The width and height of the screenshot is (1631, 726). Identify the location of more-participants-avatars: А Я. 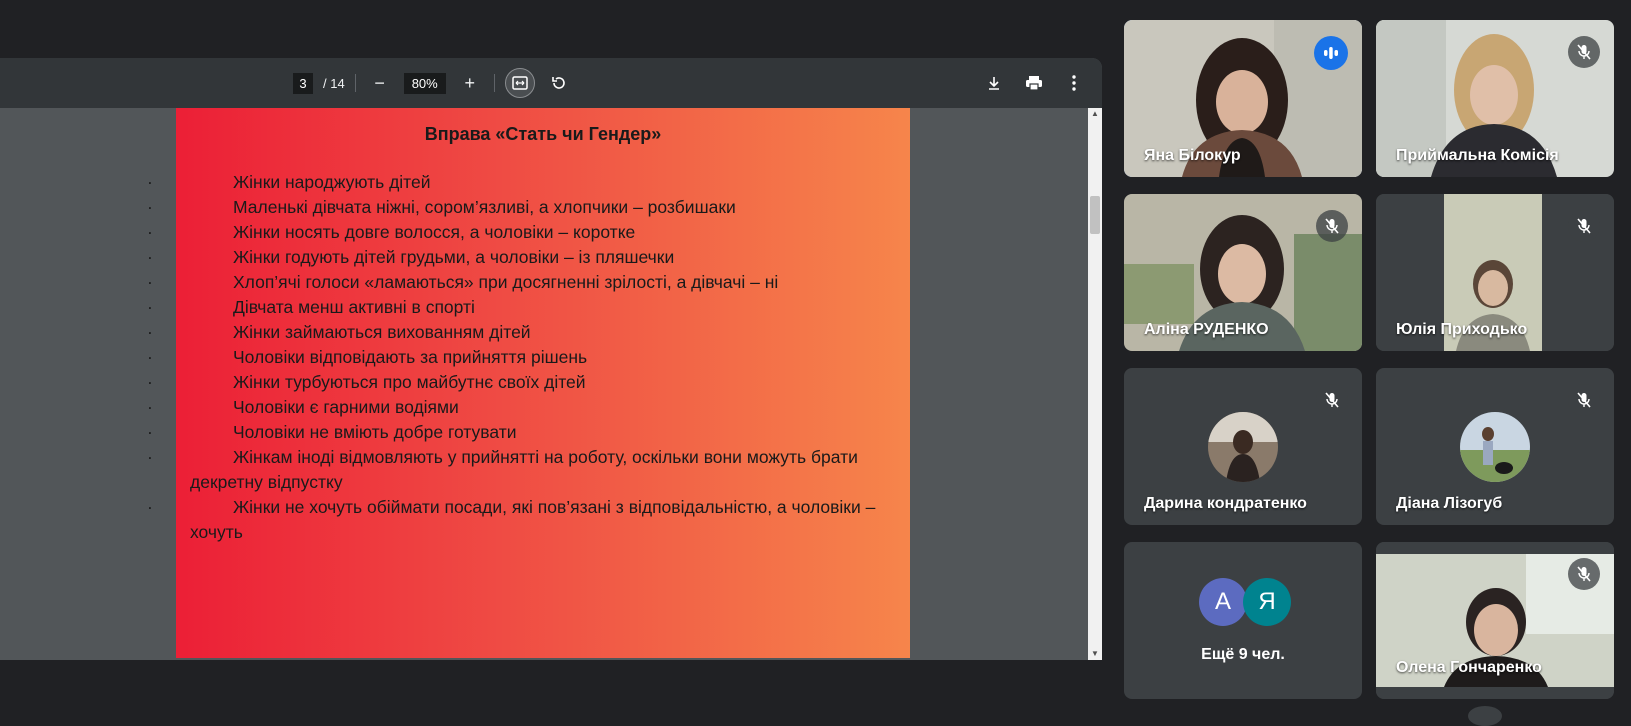
(1249, 603).